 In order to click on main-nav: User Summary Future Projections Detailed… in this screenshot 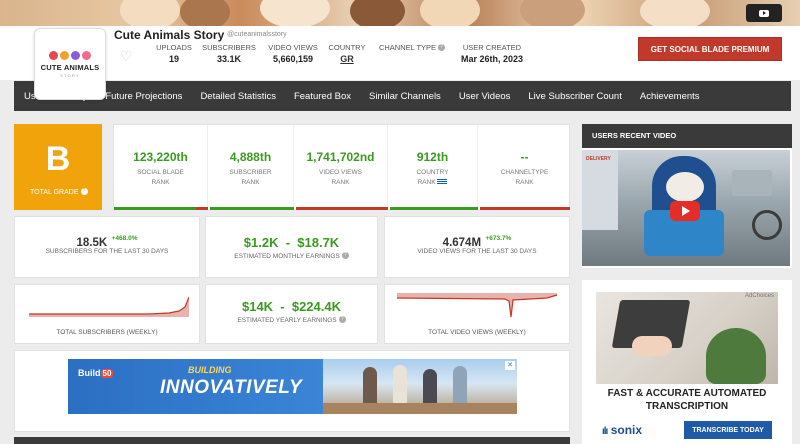, I will do `click(402, 96)`.